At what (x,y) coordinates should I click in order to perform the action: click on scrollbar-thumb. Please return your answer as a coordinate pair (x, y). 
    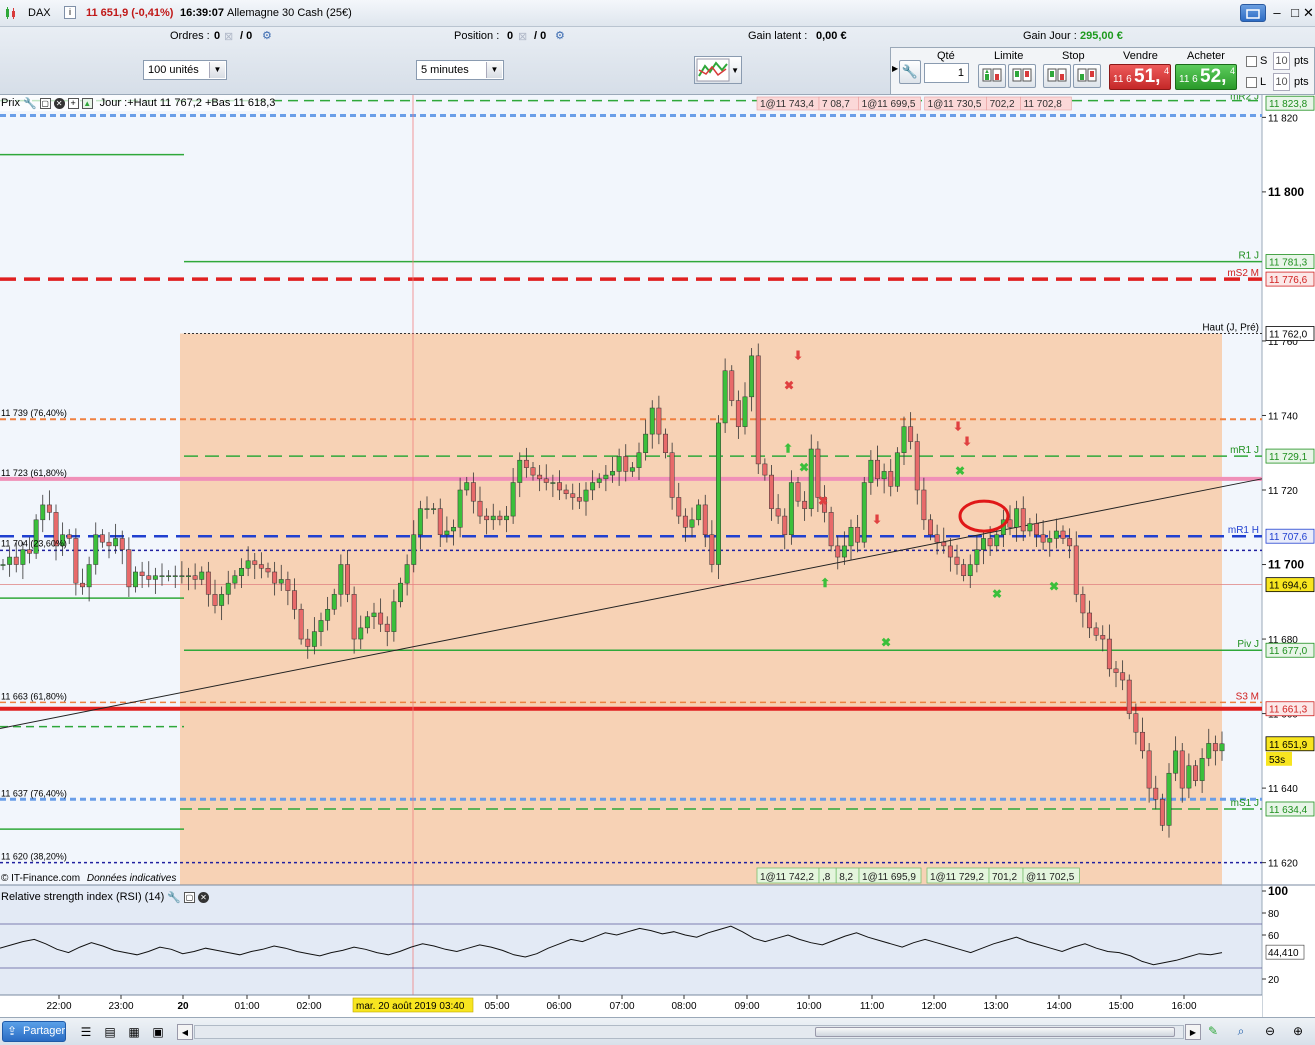
    Looking at the image, I should click on (995, 1032).